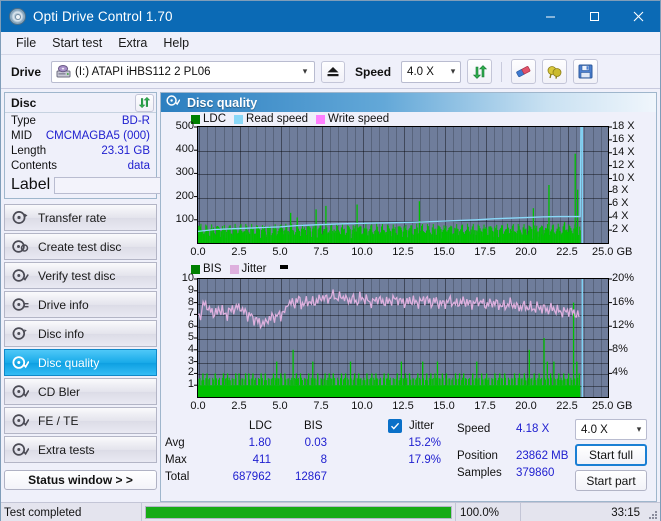 This screenshot has width=661, height=521. I want to click on axis-tick-label: 22.5, so click(567, 252).